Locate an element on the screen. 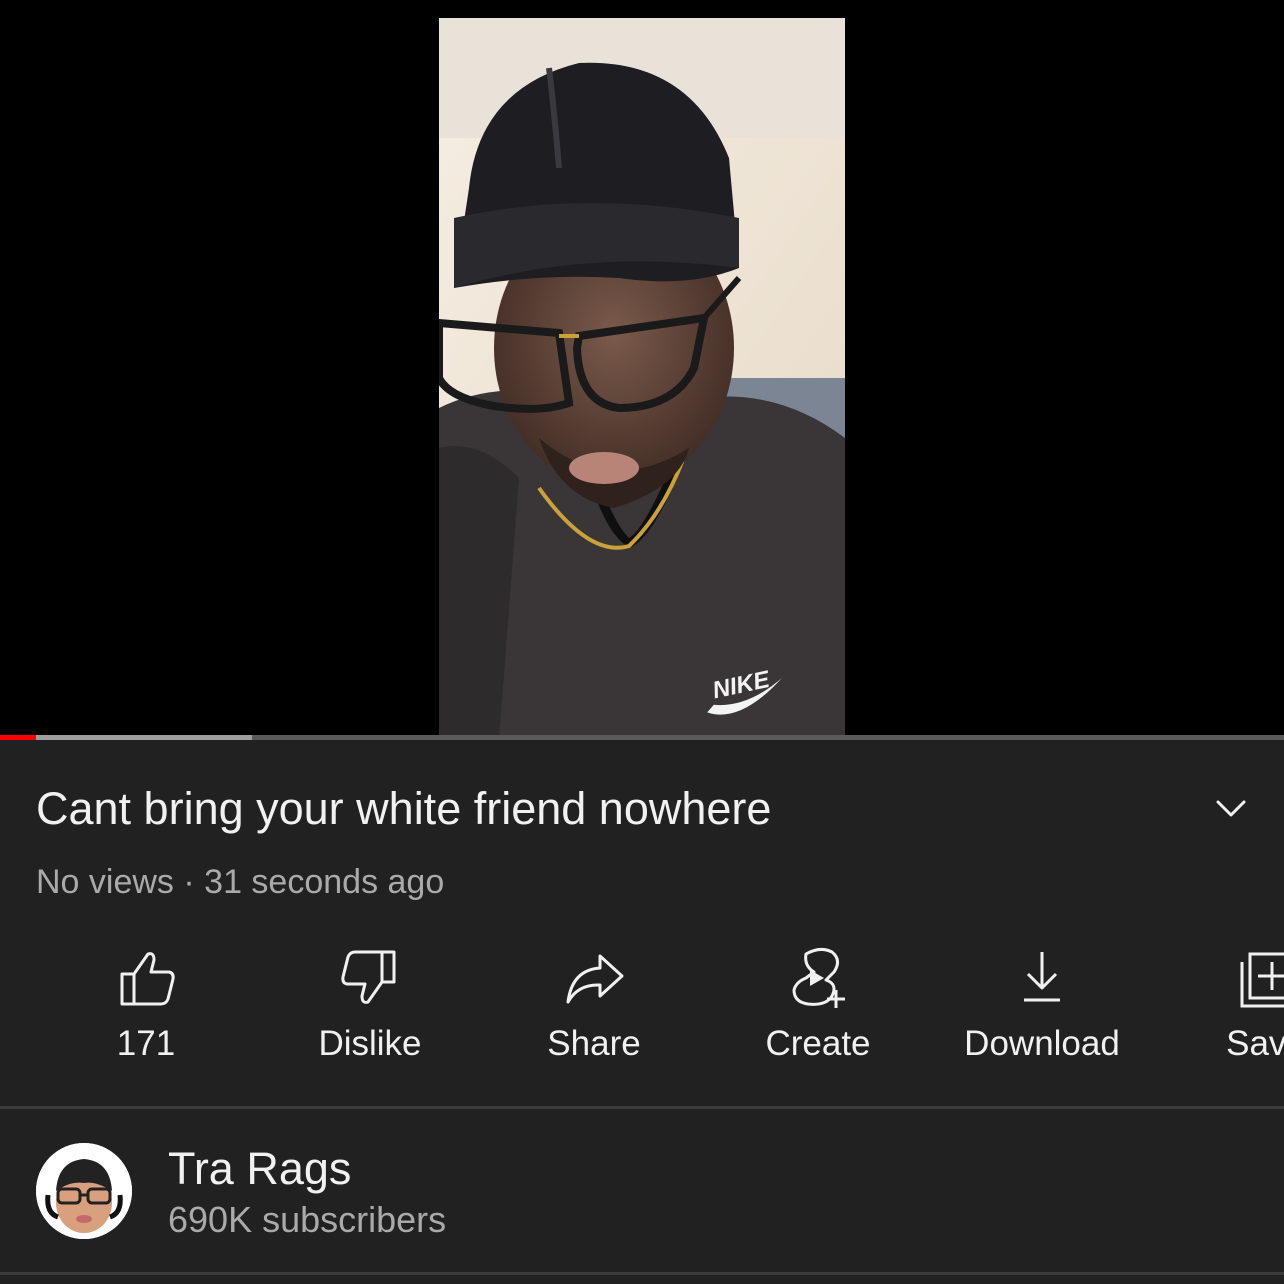 Image resolution: width=1284 pixels, height=1284 pixels. expand-description-button is located at coordinates (1231, 809).